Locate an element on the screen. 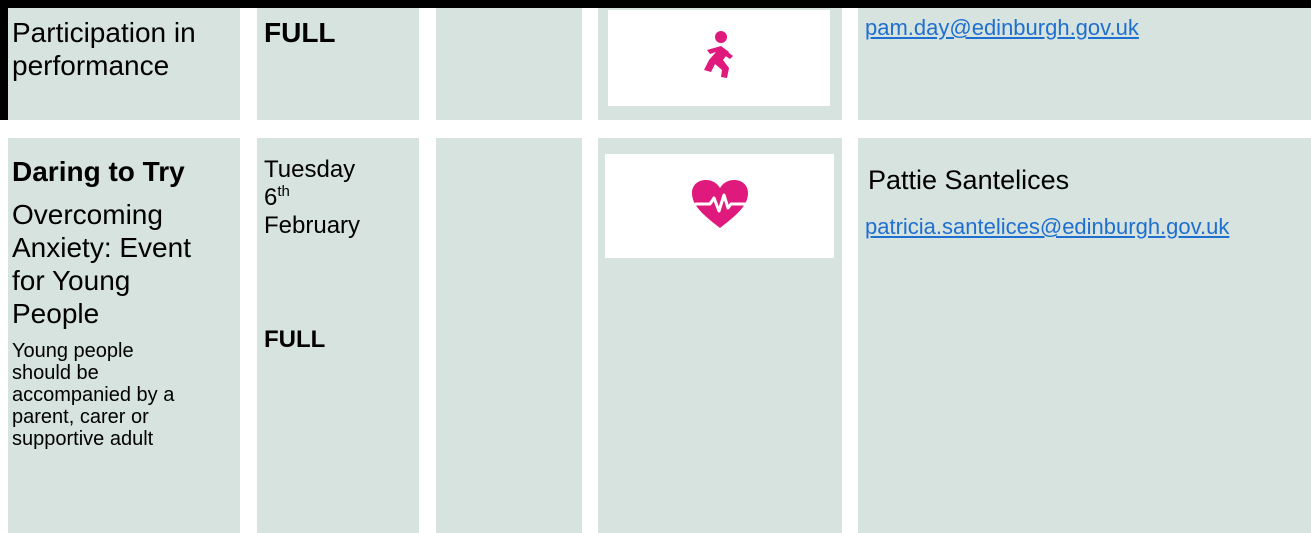 The width and height of the screenshot is (1311, 533). row2-date-cell: Tuesday 6th February FULL is located at coordinates (338, 335).